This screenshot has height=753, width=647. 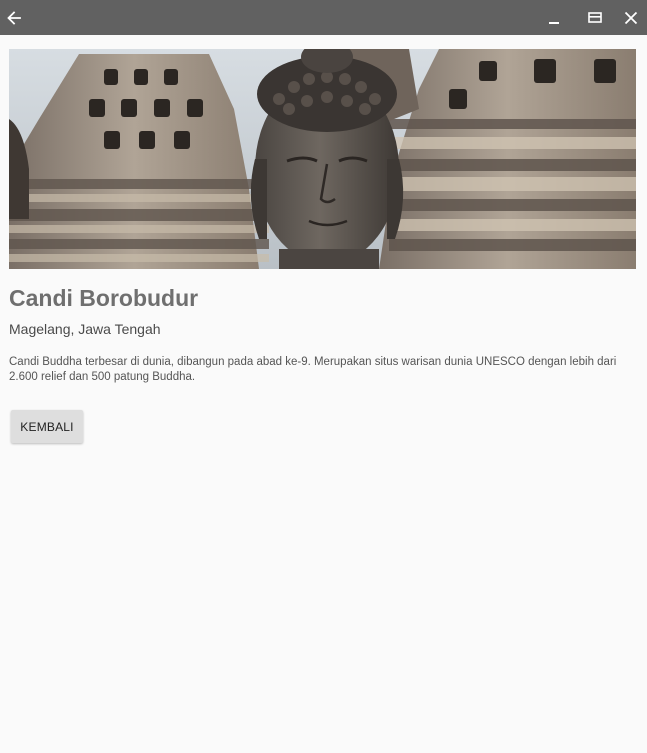 I want to click on arrow-left-icon, so click(x=14, y=17).